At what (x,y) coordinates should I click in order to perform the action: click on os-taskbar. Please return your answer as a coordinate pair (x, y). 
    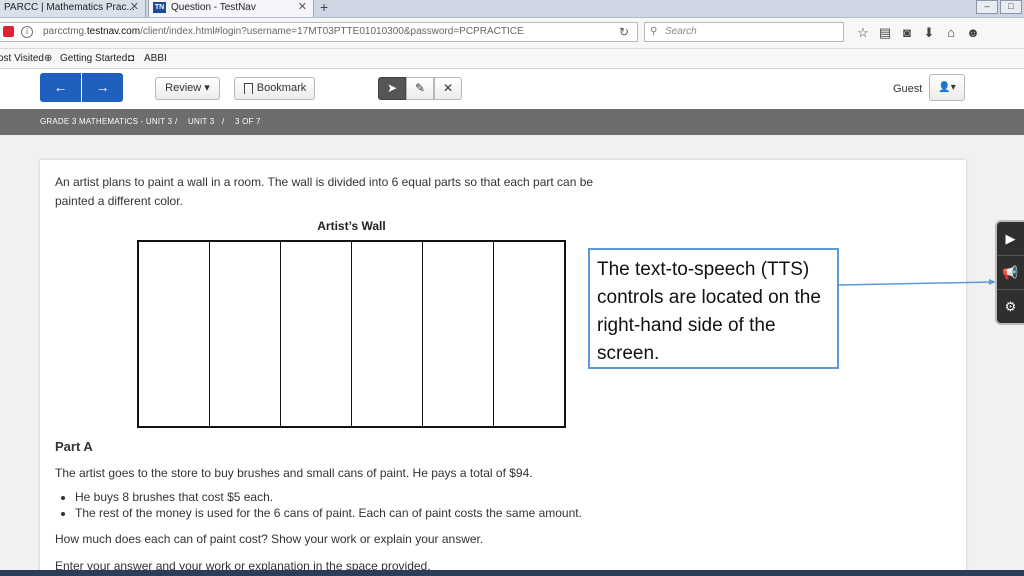
    Looking at the image, I should click on (512, 573).